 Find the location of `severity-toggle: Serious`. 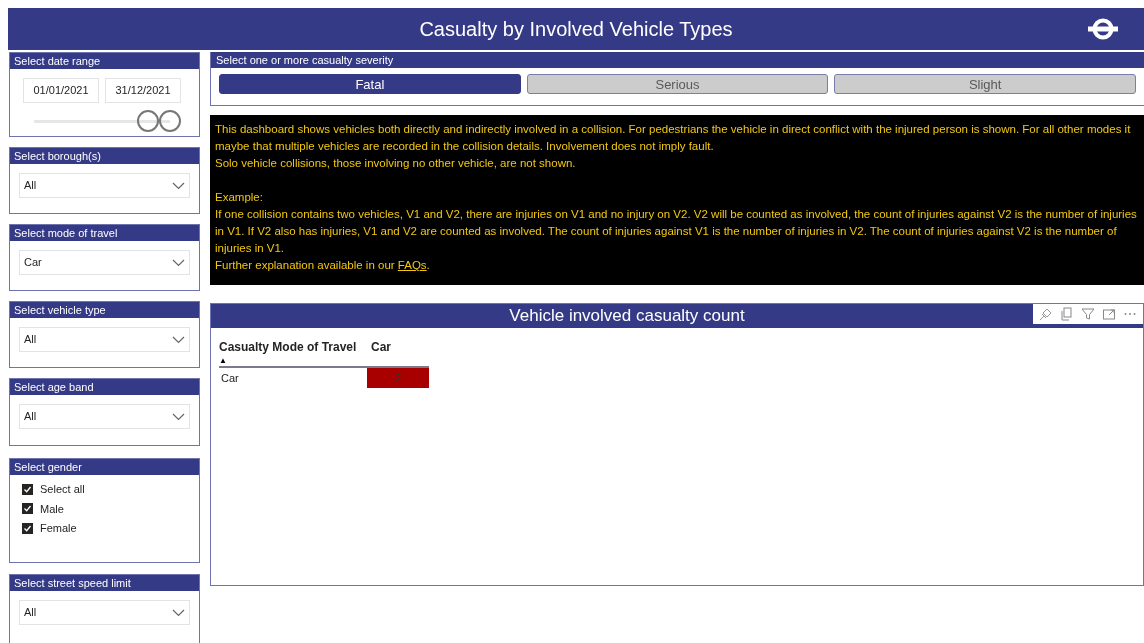

severity-toggle: Serious is located at coordinates (677, 84).